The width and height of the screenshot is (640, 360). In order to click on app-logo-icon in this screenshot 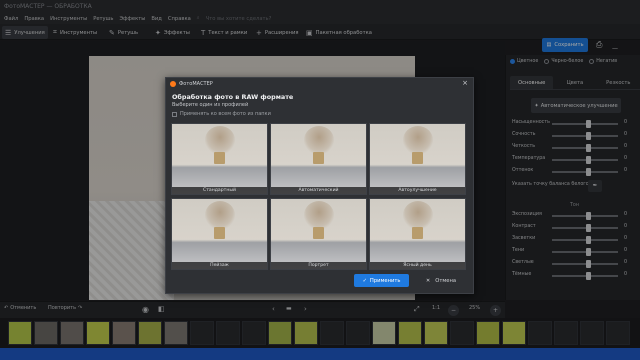, I will do `click(173, 84)`.